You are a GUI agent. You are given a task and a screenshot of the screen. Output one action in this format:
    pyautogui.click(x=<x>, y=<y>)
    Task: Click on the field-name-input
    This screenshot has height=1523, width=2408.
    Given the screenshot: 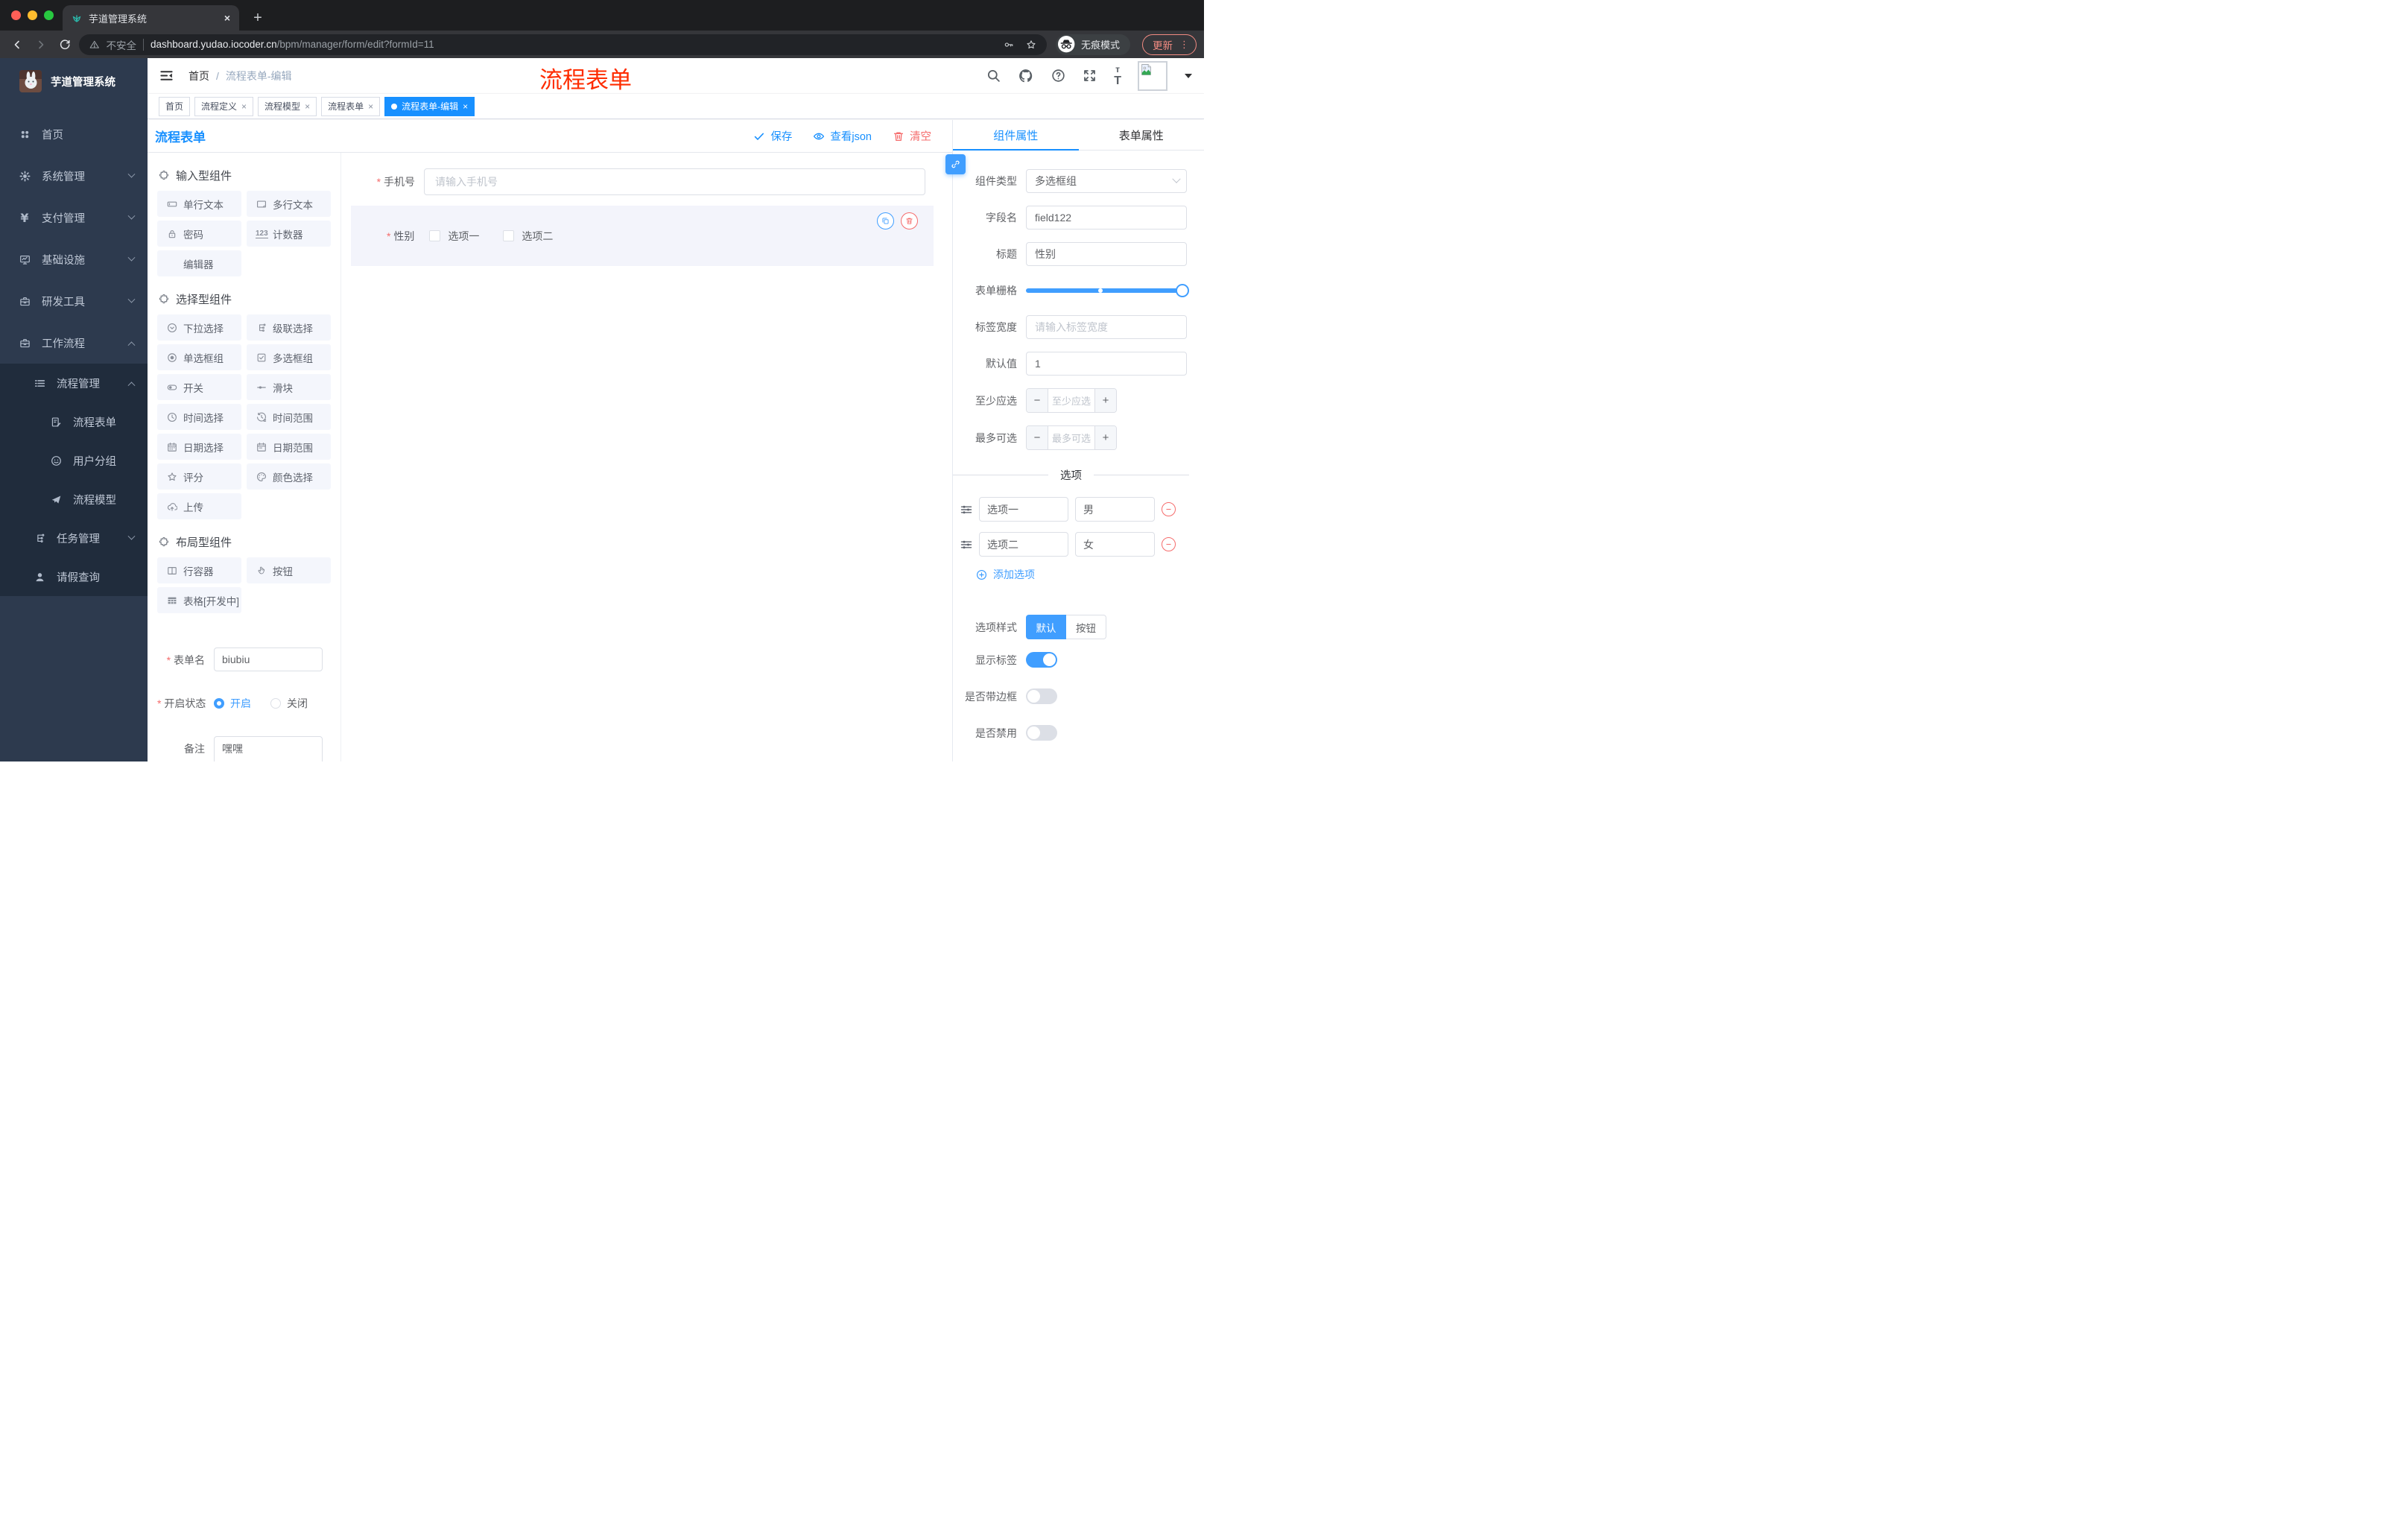 What is the action you would take?
    pyautogui.click(x=1106, y=218)
    